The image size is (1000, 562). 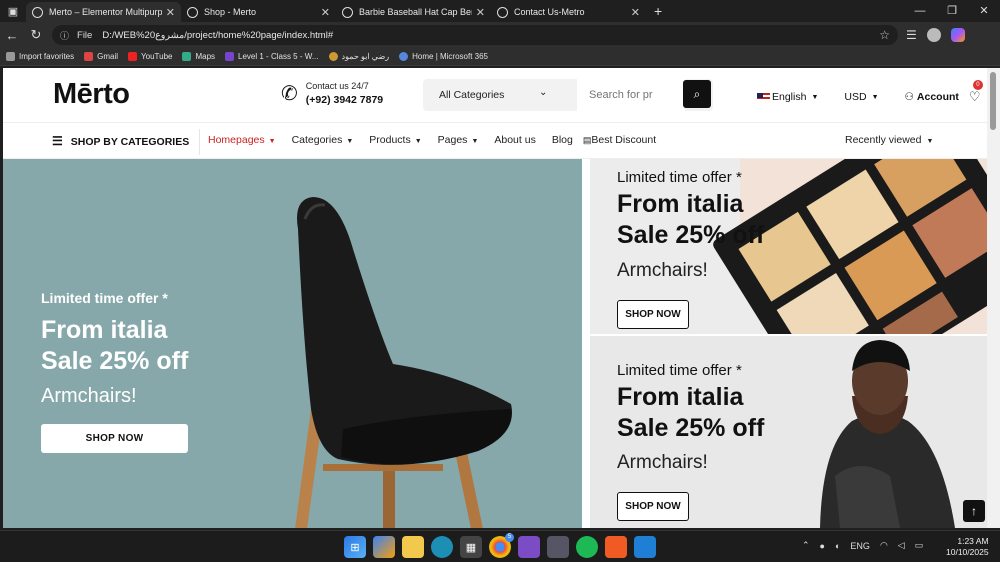 What do you see at coordinates (920, 11) in the screenshot?
I see `minimize-icon: —` at bounding box center [920, 11].